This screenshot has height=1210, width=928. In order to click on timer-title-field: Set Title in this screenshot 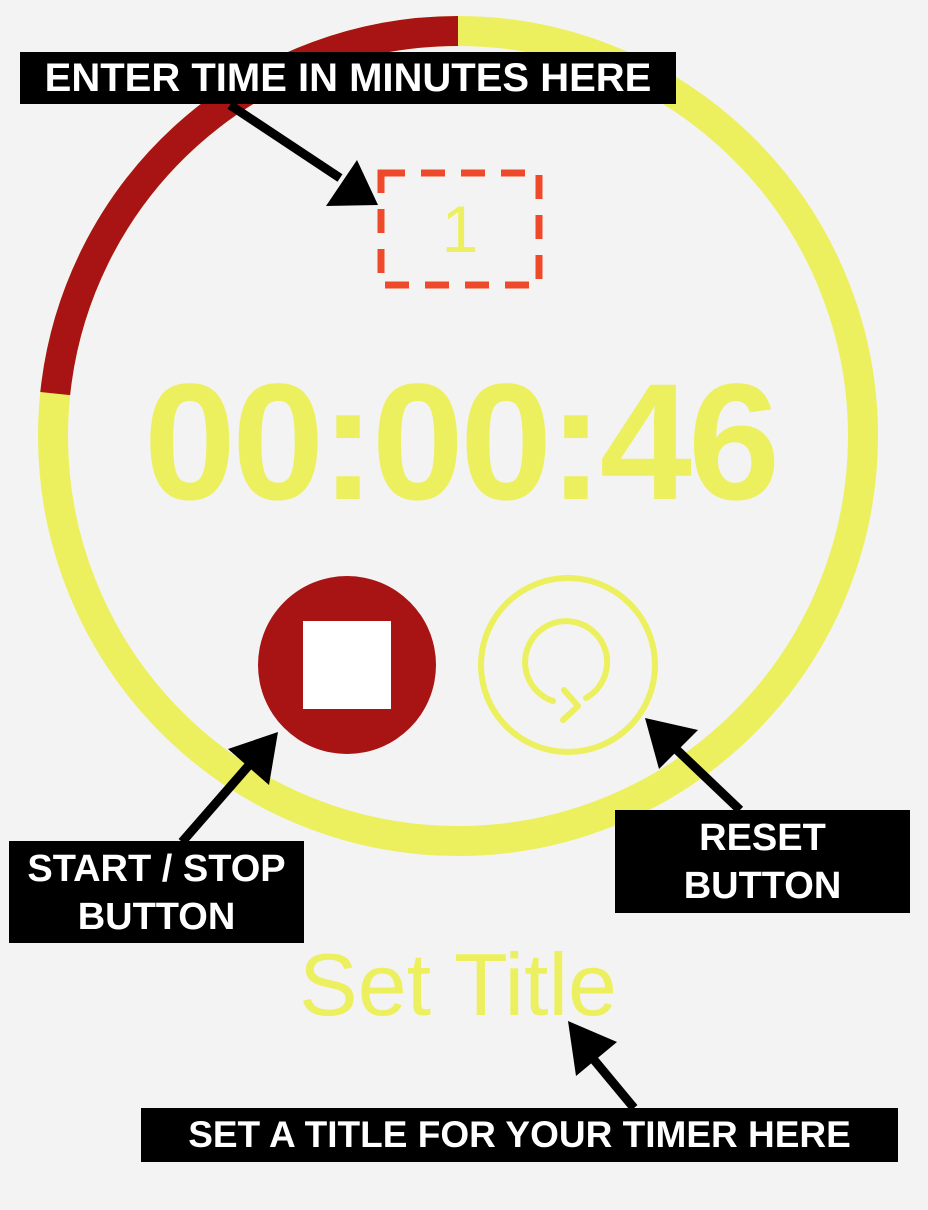, I will do `click(458, 985)`.